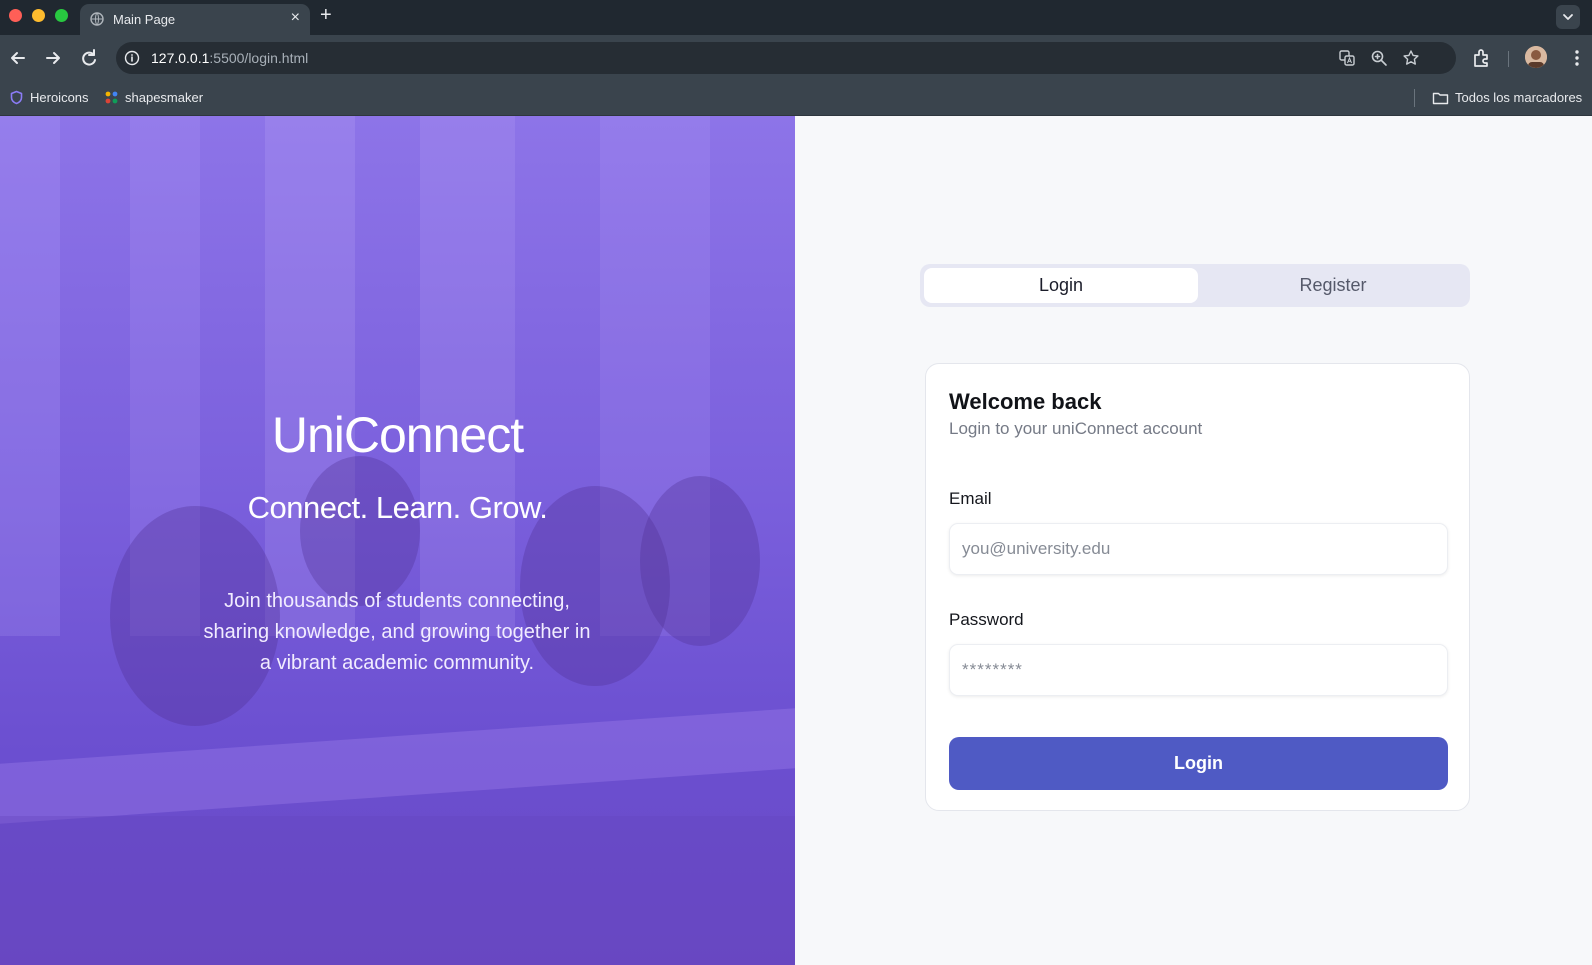 This screenshot has height=965, width=1592. I want to click on bookmark-label: shapesmaker, so click(164, 97).